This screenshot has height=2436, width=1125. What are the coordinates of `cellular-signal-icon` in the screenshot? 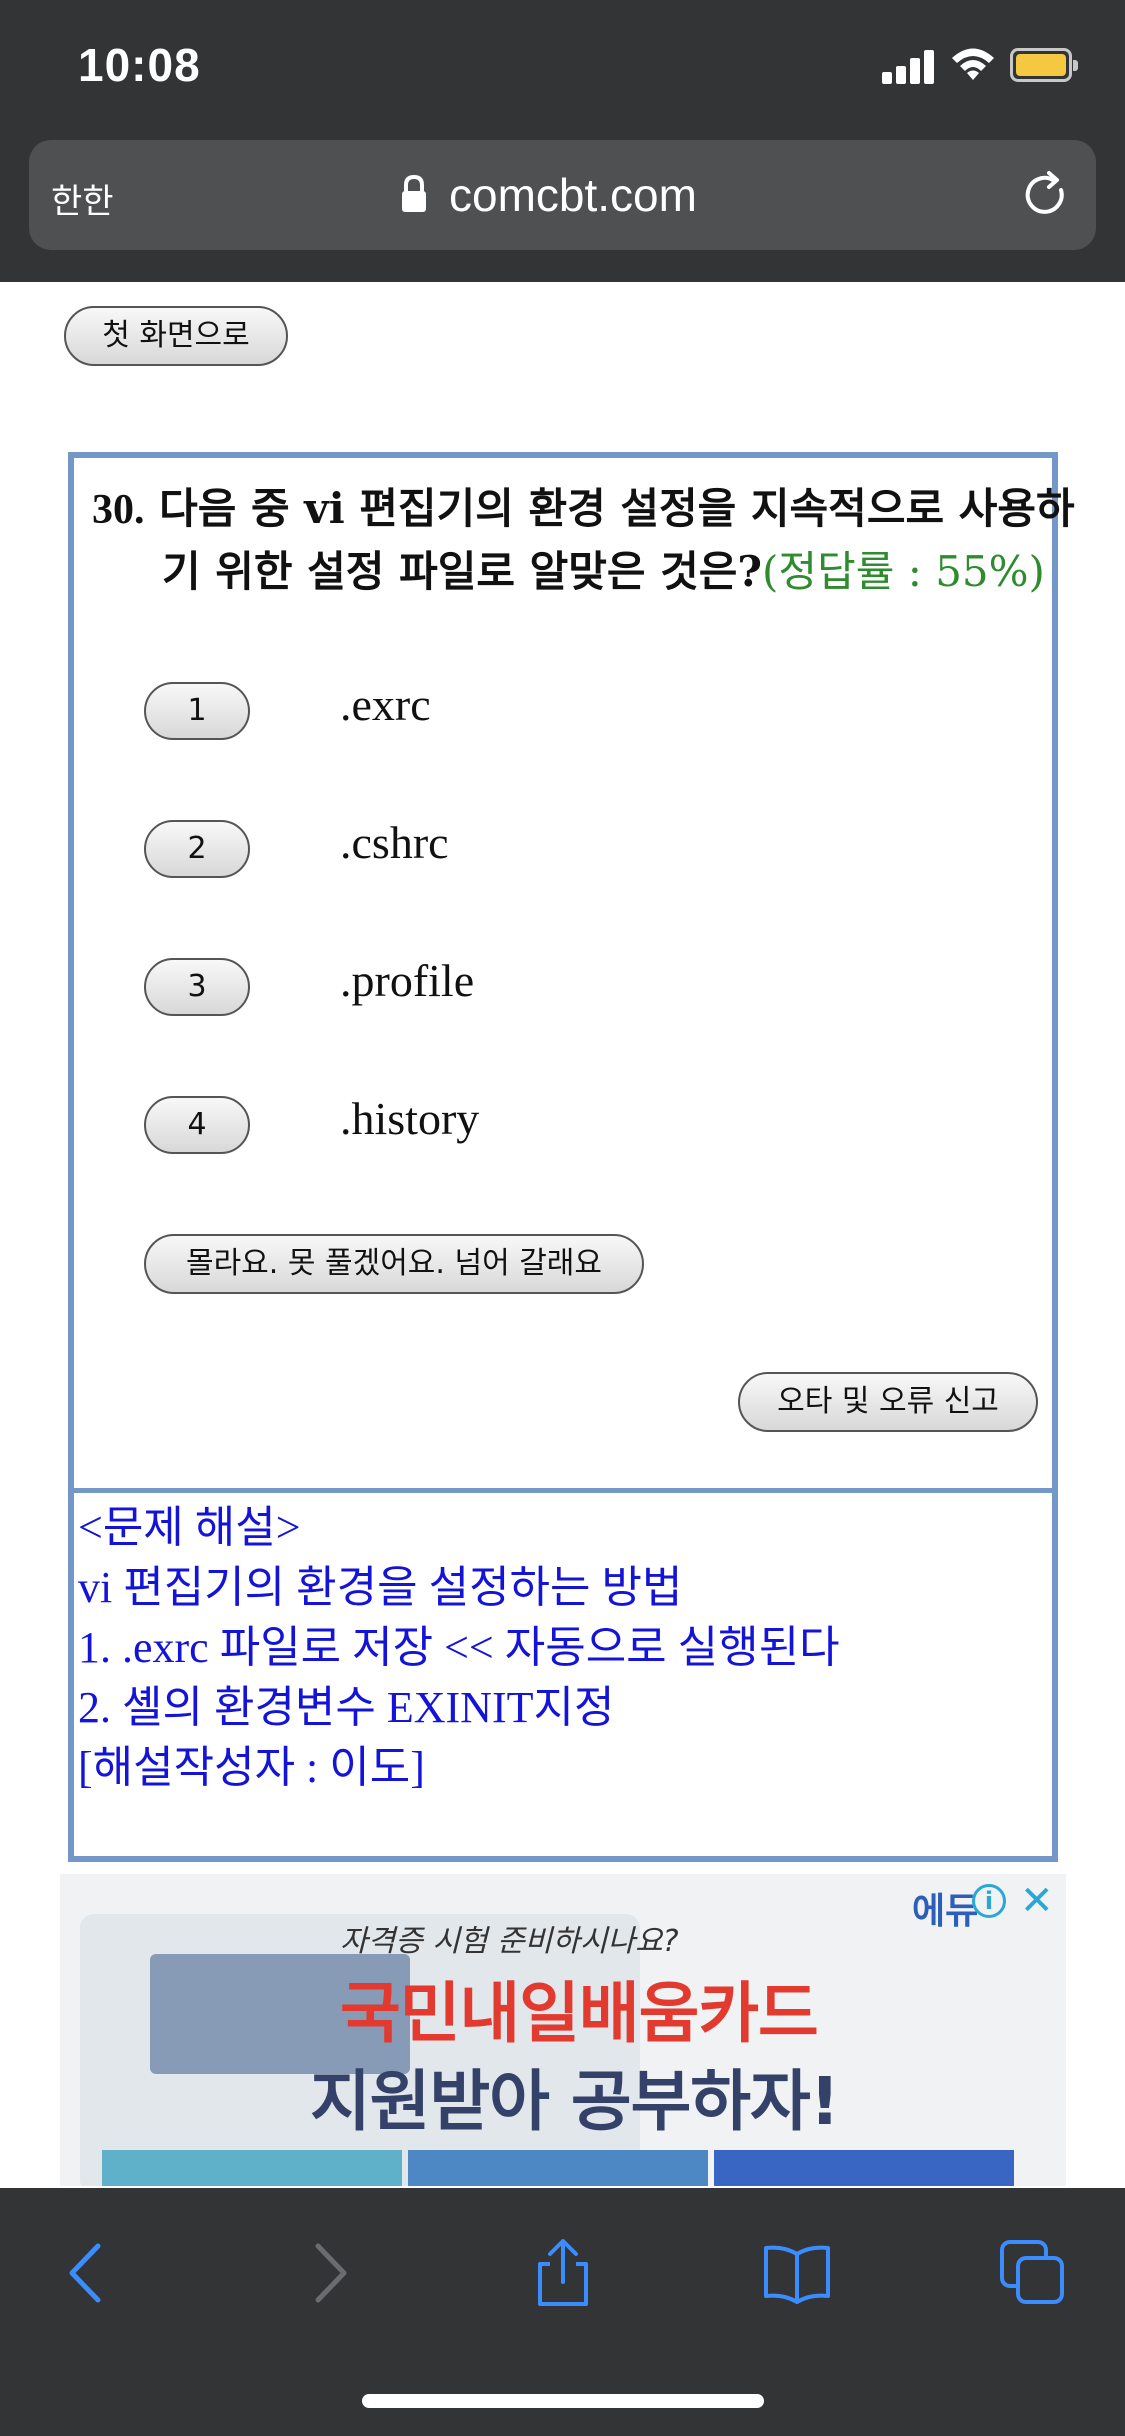 It's located at (909, 66).